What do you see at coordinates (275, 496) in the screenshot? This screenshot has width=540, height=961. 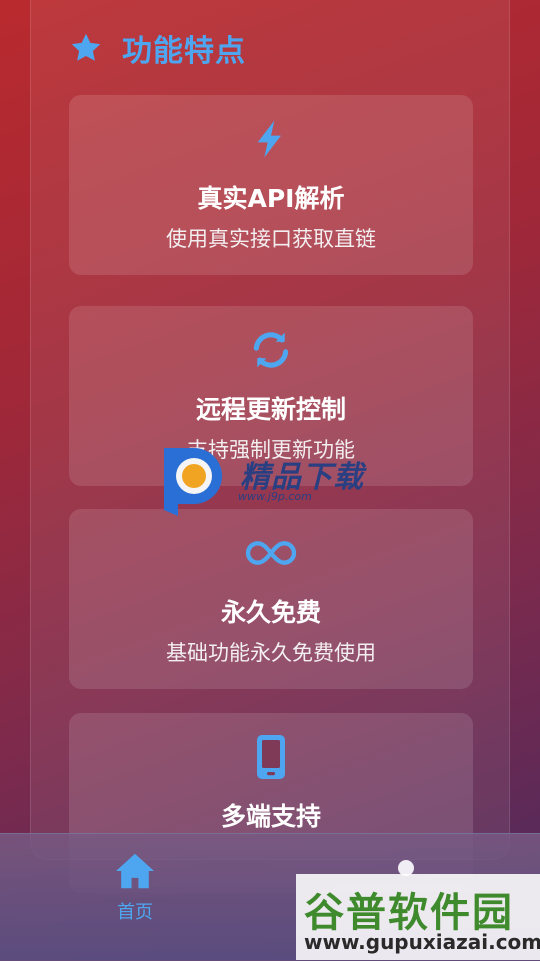 I see `watermark-url: www.j9p.com` at bounding box center [275, 496].